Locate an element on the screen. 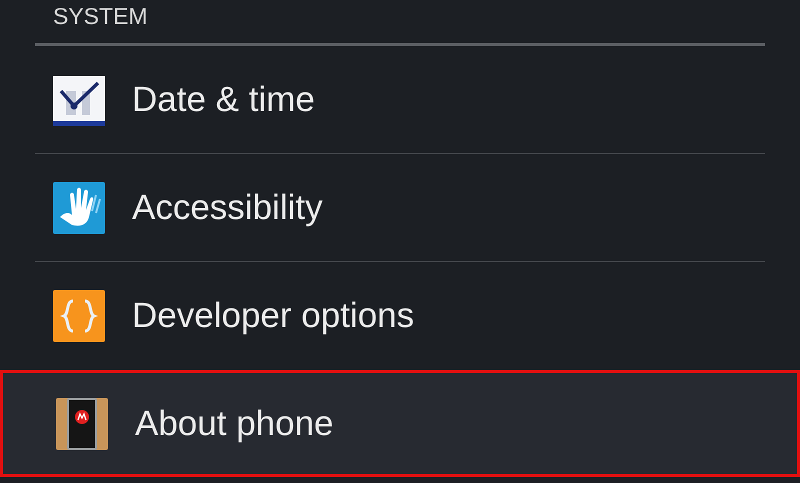 This screenshot has height=483, width=800. braces-icon is located at coordinates (79, 316).